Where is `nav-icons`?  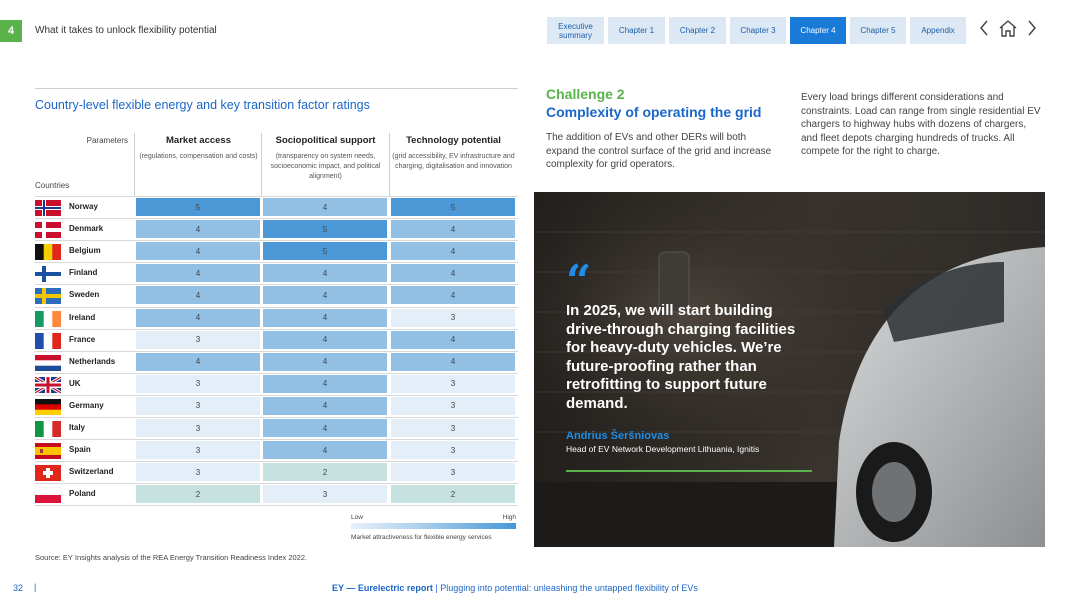 nav-icons is located at coordinates (1008, 28).